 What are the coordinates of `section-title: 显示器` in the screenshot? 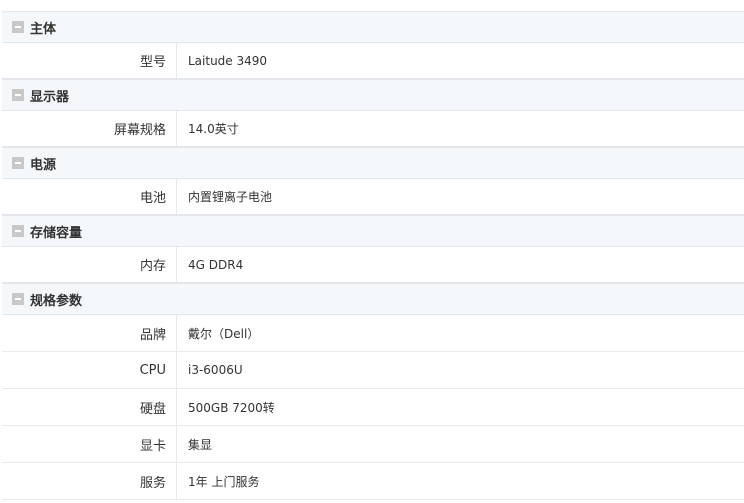 It's located at (50, 97).